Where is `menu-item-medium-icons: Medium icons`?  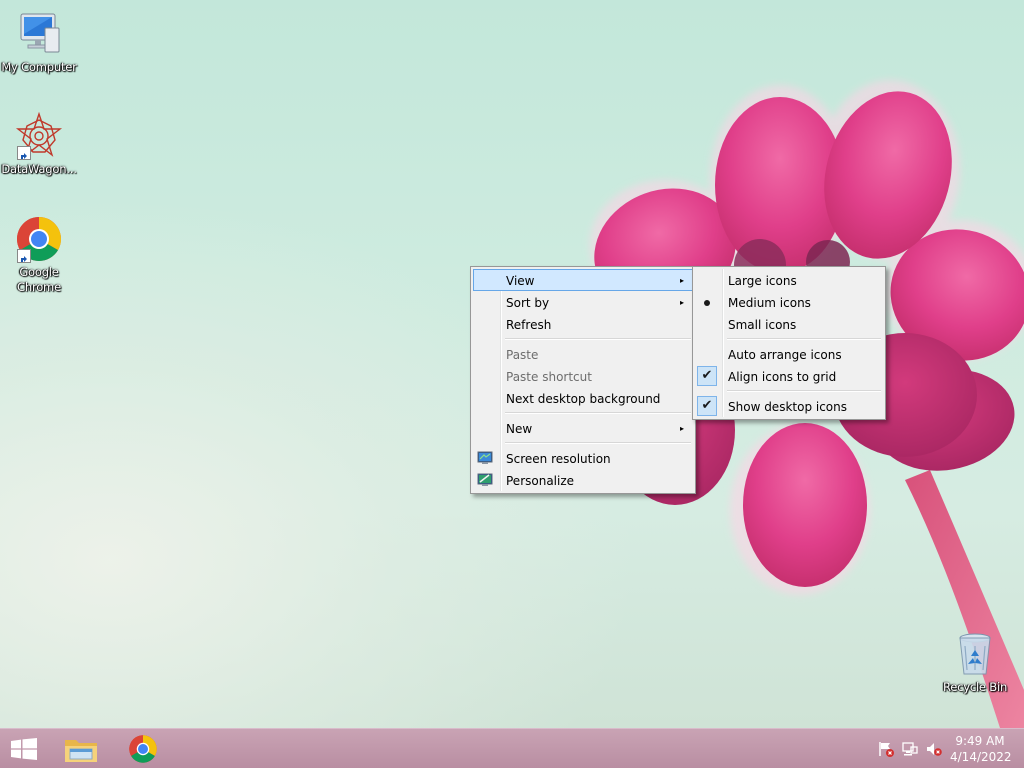 menu-item-medium-icons: Medium icons is located at coordinates (789, 302).